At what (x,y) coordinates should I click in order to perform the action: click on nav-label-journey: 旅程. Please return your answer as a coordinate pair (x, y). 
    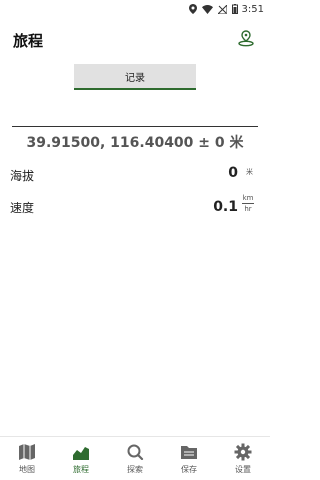
    Looking at the image, I should click on (81, 469).